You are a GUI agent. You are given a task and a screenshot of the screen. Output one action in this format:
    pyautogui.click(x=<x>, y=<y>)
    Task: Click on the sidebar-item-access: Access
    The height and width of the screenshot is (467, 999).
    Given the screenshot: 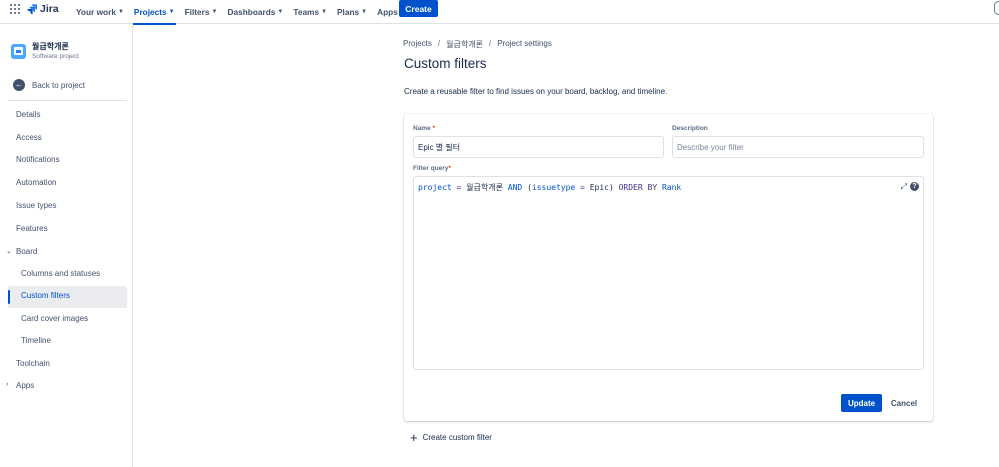 What is the action you would take?
    pyautogui.click(x=29, y=137)
    